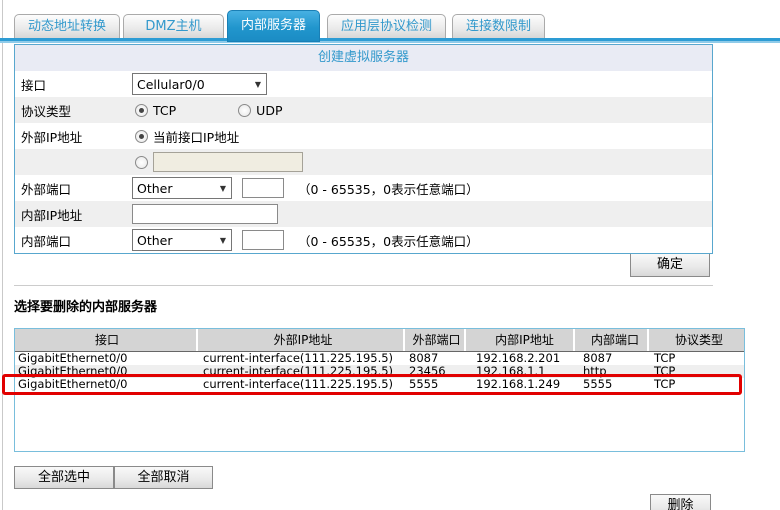 Image resolution: width=780 pixels, height=510 pixels. I want to click on form-row-external-port: 外部端口 Other ▼ （0 - 65535，0表示任意端口）, so click(363, 188).